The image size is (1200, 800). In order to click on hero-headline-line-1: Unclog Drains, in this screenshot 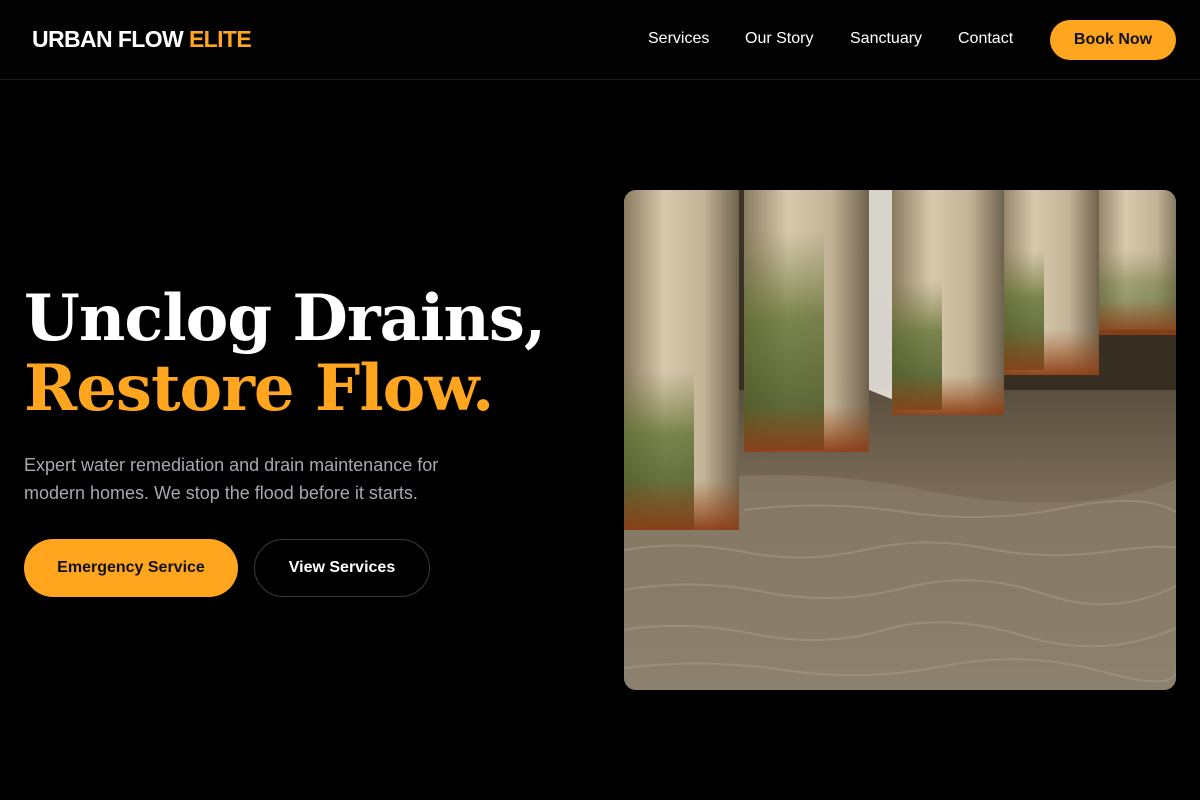, I will do `click(285, 318)`.